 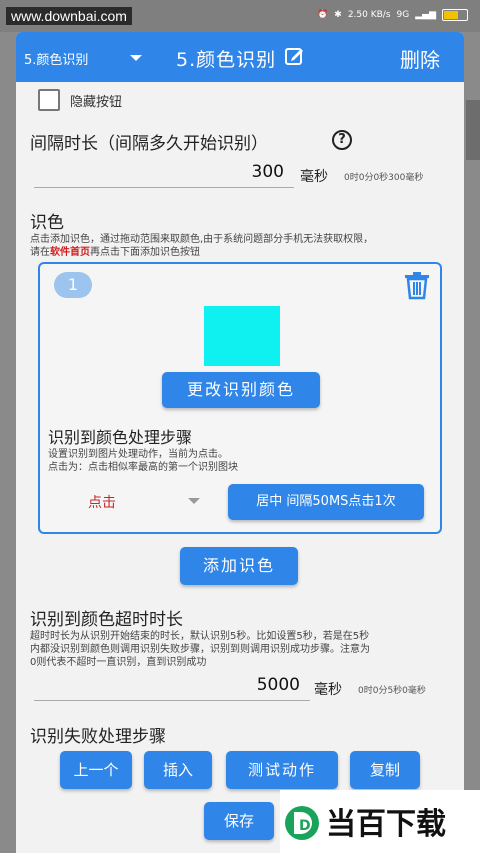 What do you see at coordinates (70, 252) in the screenshot?
I see `home-page-link: 软件首页` at bounding box center [70, 252].